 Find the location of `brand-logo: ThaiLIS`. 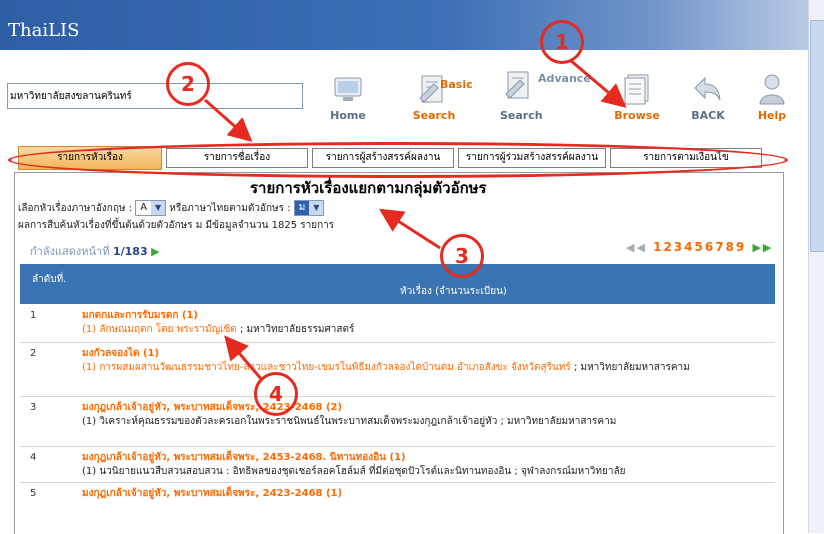

brand-logo: ThaiLIS is located at coordinates (44, 30).